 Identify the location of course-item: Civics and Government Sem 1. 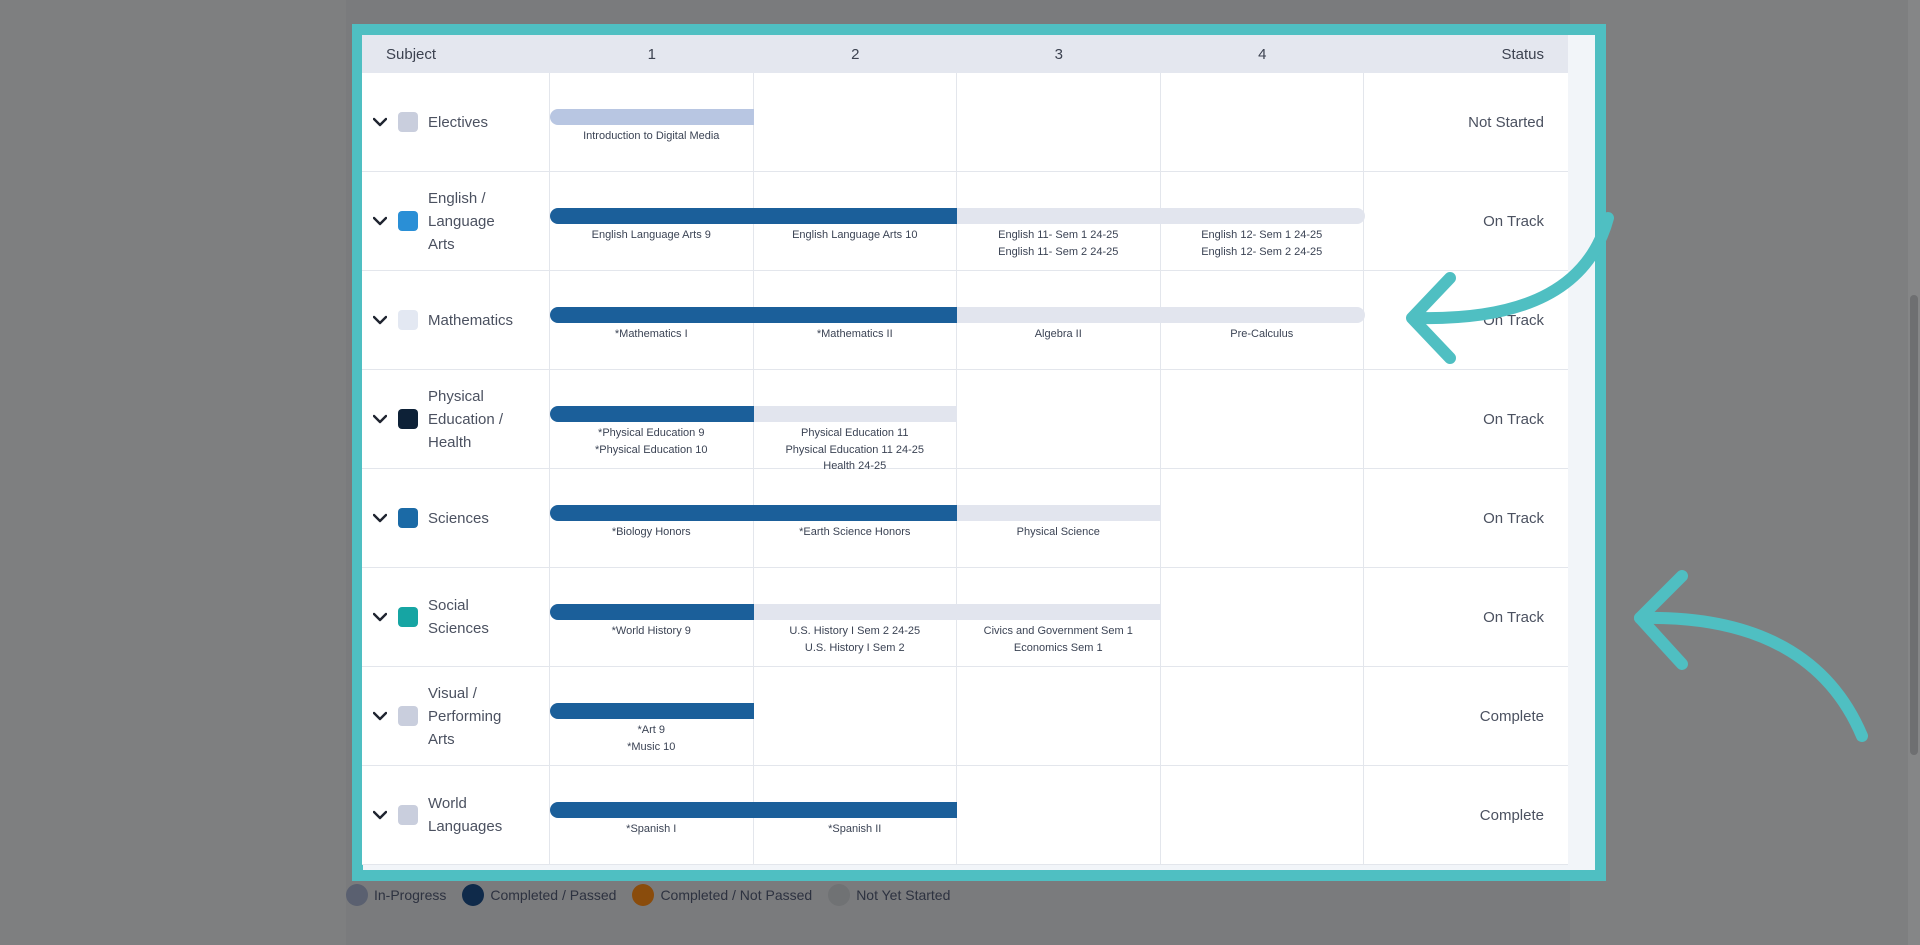
(1058, 631).